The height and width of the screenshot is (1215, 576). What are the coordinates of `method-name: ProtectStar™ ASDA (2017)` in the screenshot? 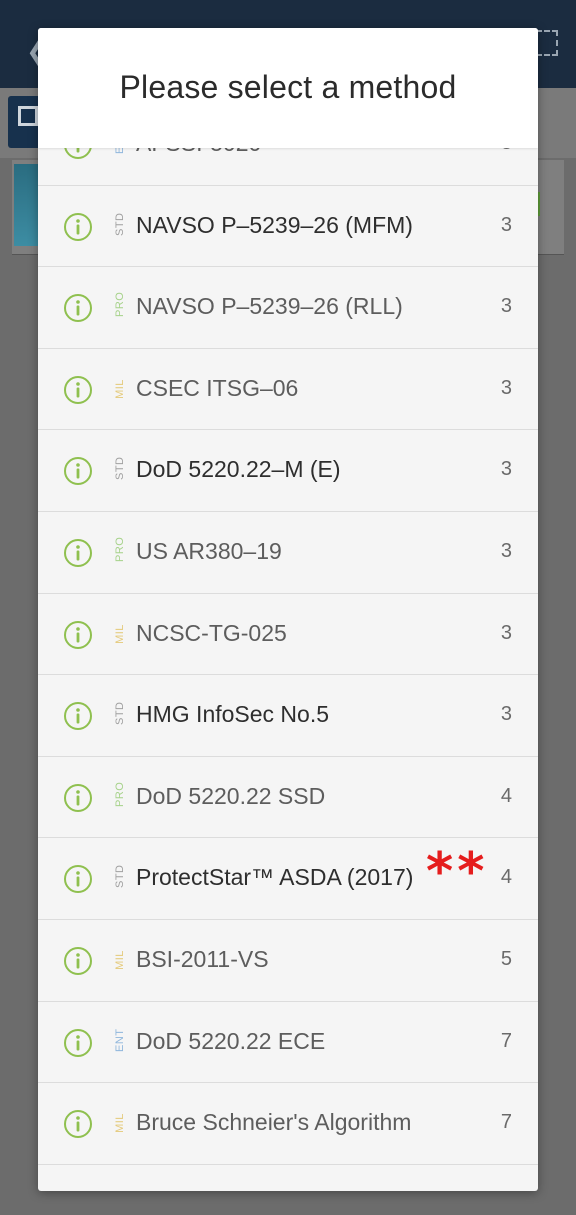 It's located at (275, 877).